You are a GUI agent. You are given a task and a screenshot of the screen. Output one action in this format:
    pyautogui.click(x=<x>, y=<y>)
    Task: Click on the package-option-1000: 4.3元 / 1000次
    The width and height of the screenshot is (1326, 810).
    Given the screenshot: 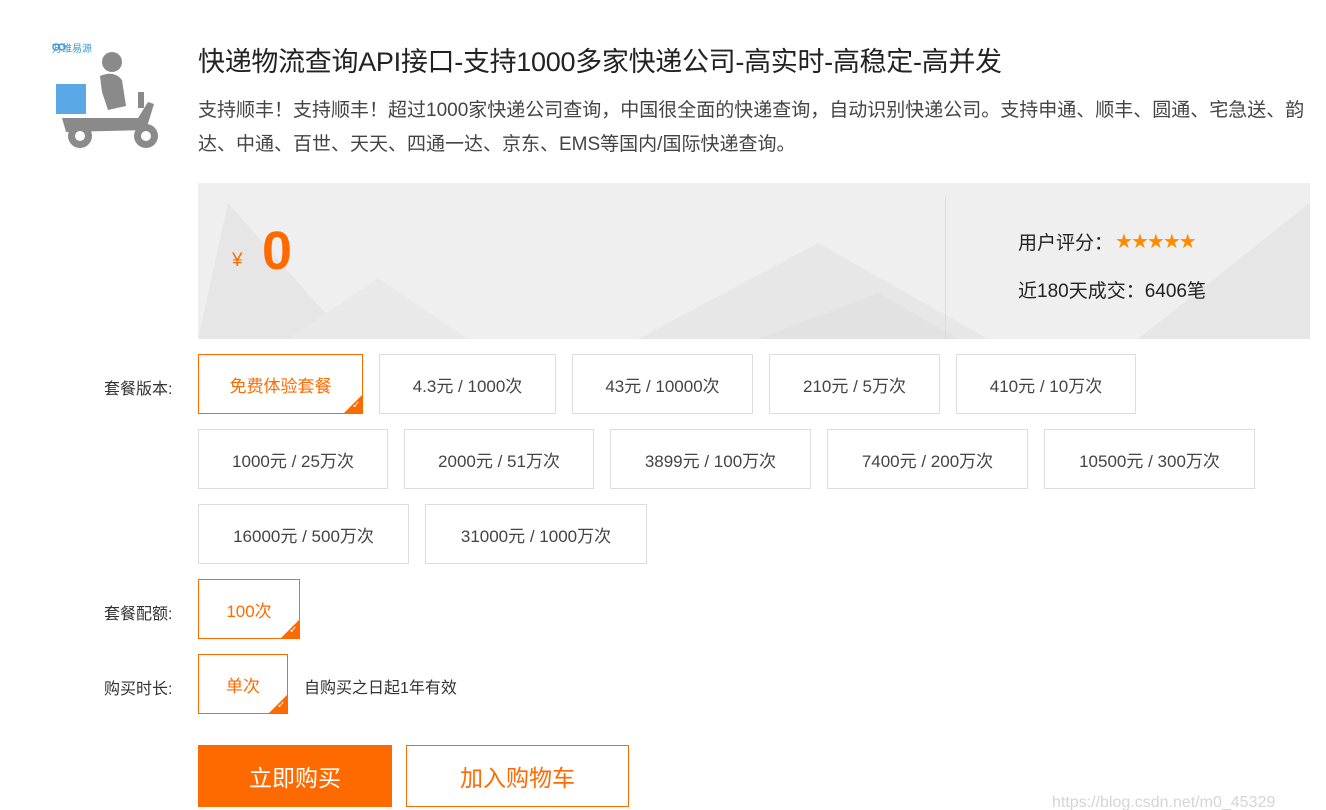 What is the action you would take?
    pyautogui.click(x=467, y=384)
    